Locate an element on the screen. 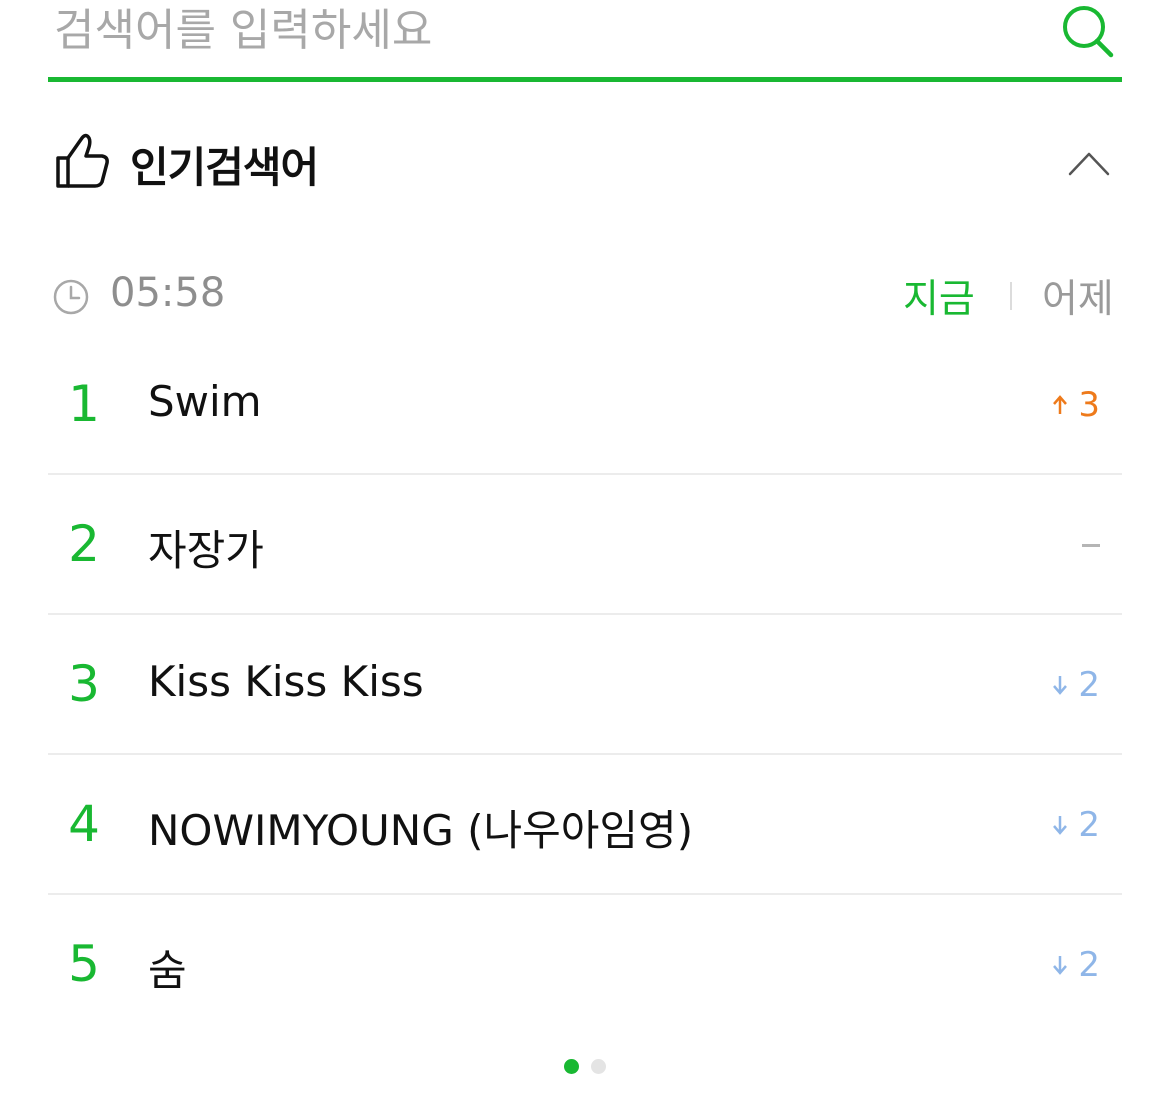 Image resolution: width=1169 pixels, height=1114 pixels. tab-now: 지금 is located at coordinates (939, 296).